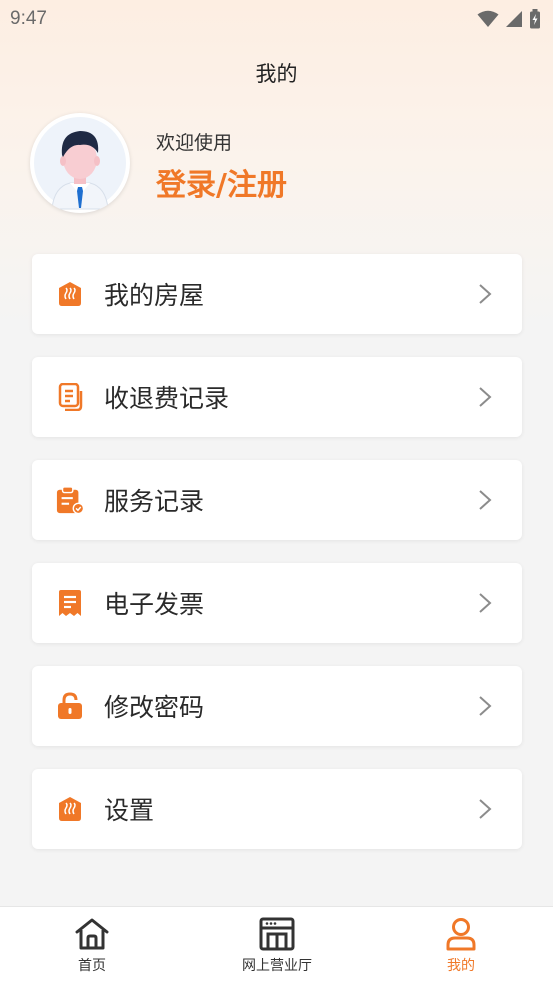 The image size is (553, 984). What do you see at coordinates (277, 603) in the screenshot?
I see `menu-item-e-invoice: 电子发票` at bounding box center [277, 603].